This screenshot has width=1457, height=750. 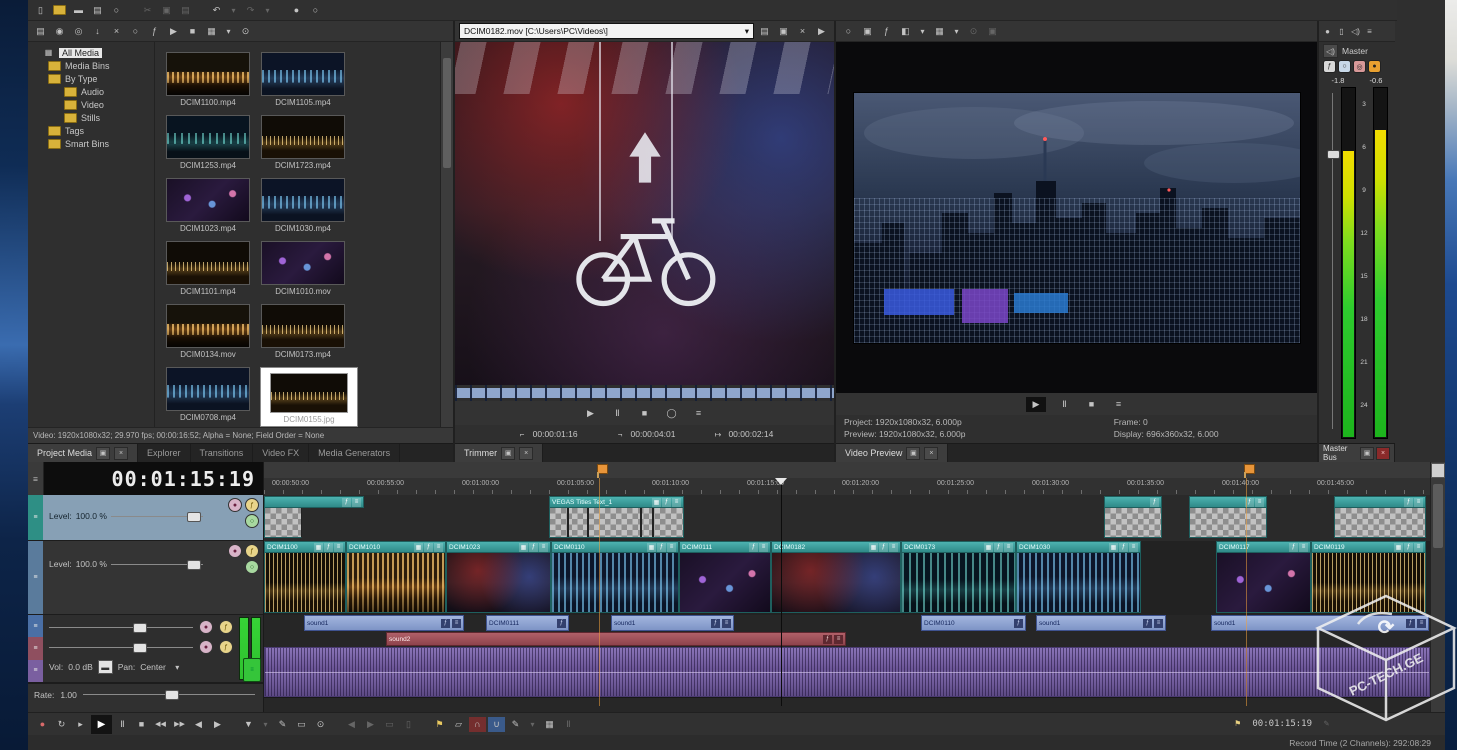 I want to click on plugin-icon: ◎, so click(x=1359, y=66).